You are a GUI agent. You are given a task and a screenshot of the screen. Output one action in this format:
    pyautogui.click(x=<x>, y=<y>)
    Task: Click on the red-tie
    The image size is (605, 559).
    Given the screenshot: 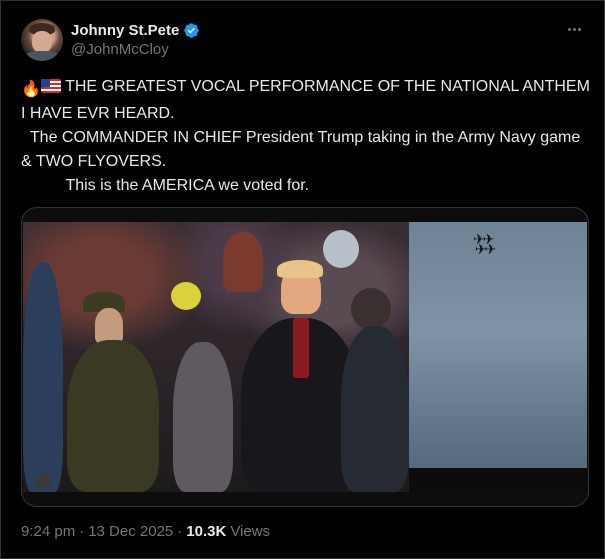 What is the action you would take?
    pyautogui.click(x=301, y=348)
    